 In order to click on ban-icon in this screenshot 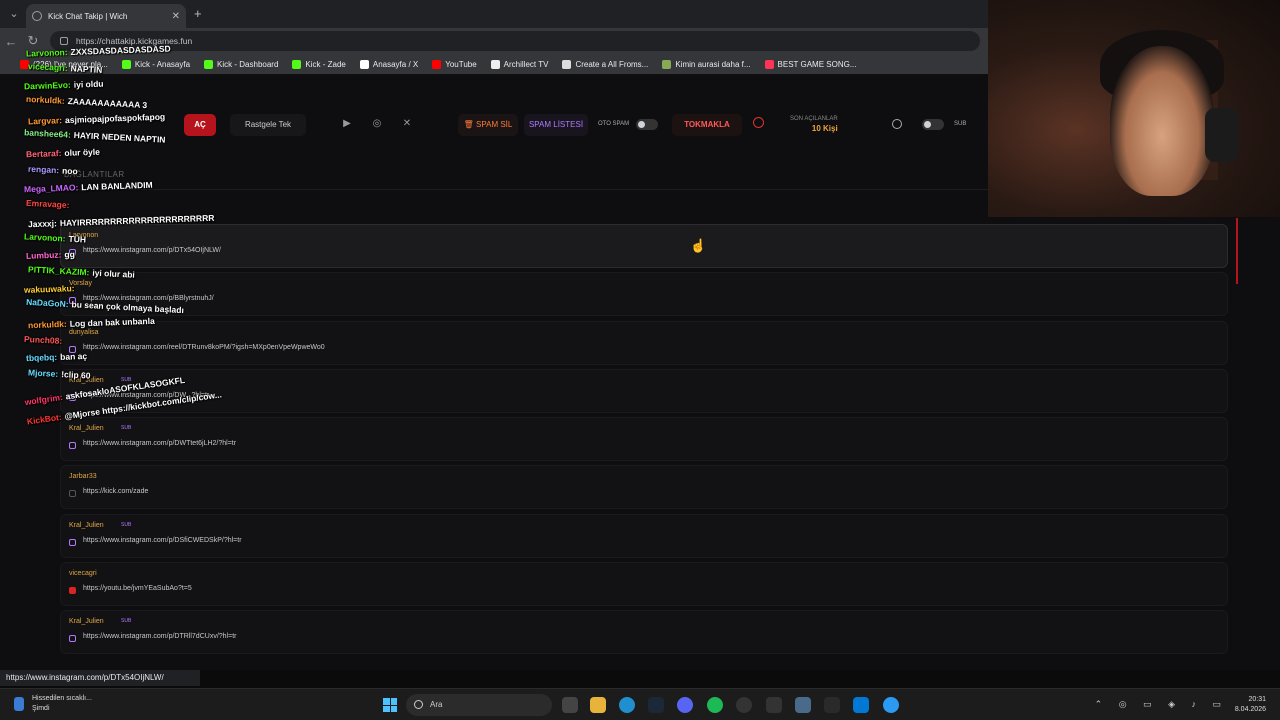, I will do `click(758, 122)`.